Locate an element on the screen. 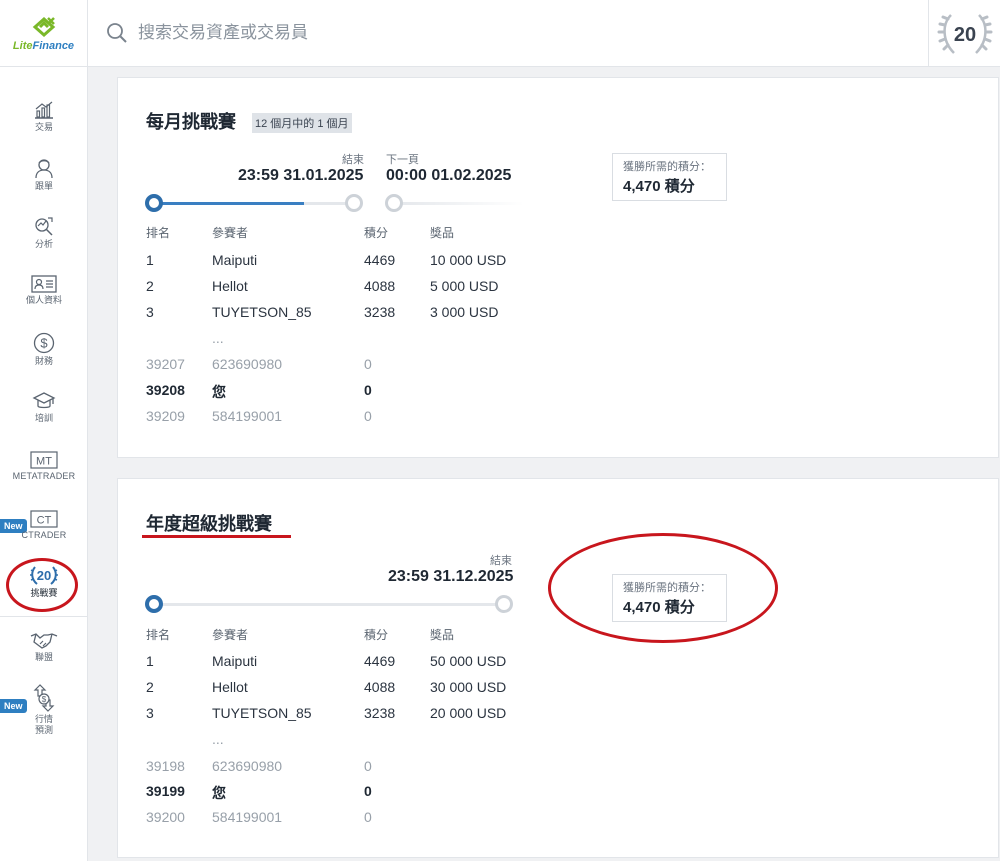 The image size is (1000, 861). sidebar-item-label: 培訓 is located at coordinates (43, 418).